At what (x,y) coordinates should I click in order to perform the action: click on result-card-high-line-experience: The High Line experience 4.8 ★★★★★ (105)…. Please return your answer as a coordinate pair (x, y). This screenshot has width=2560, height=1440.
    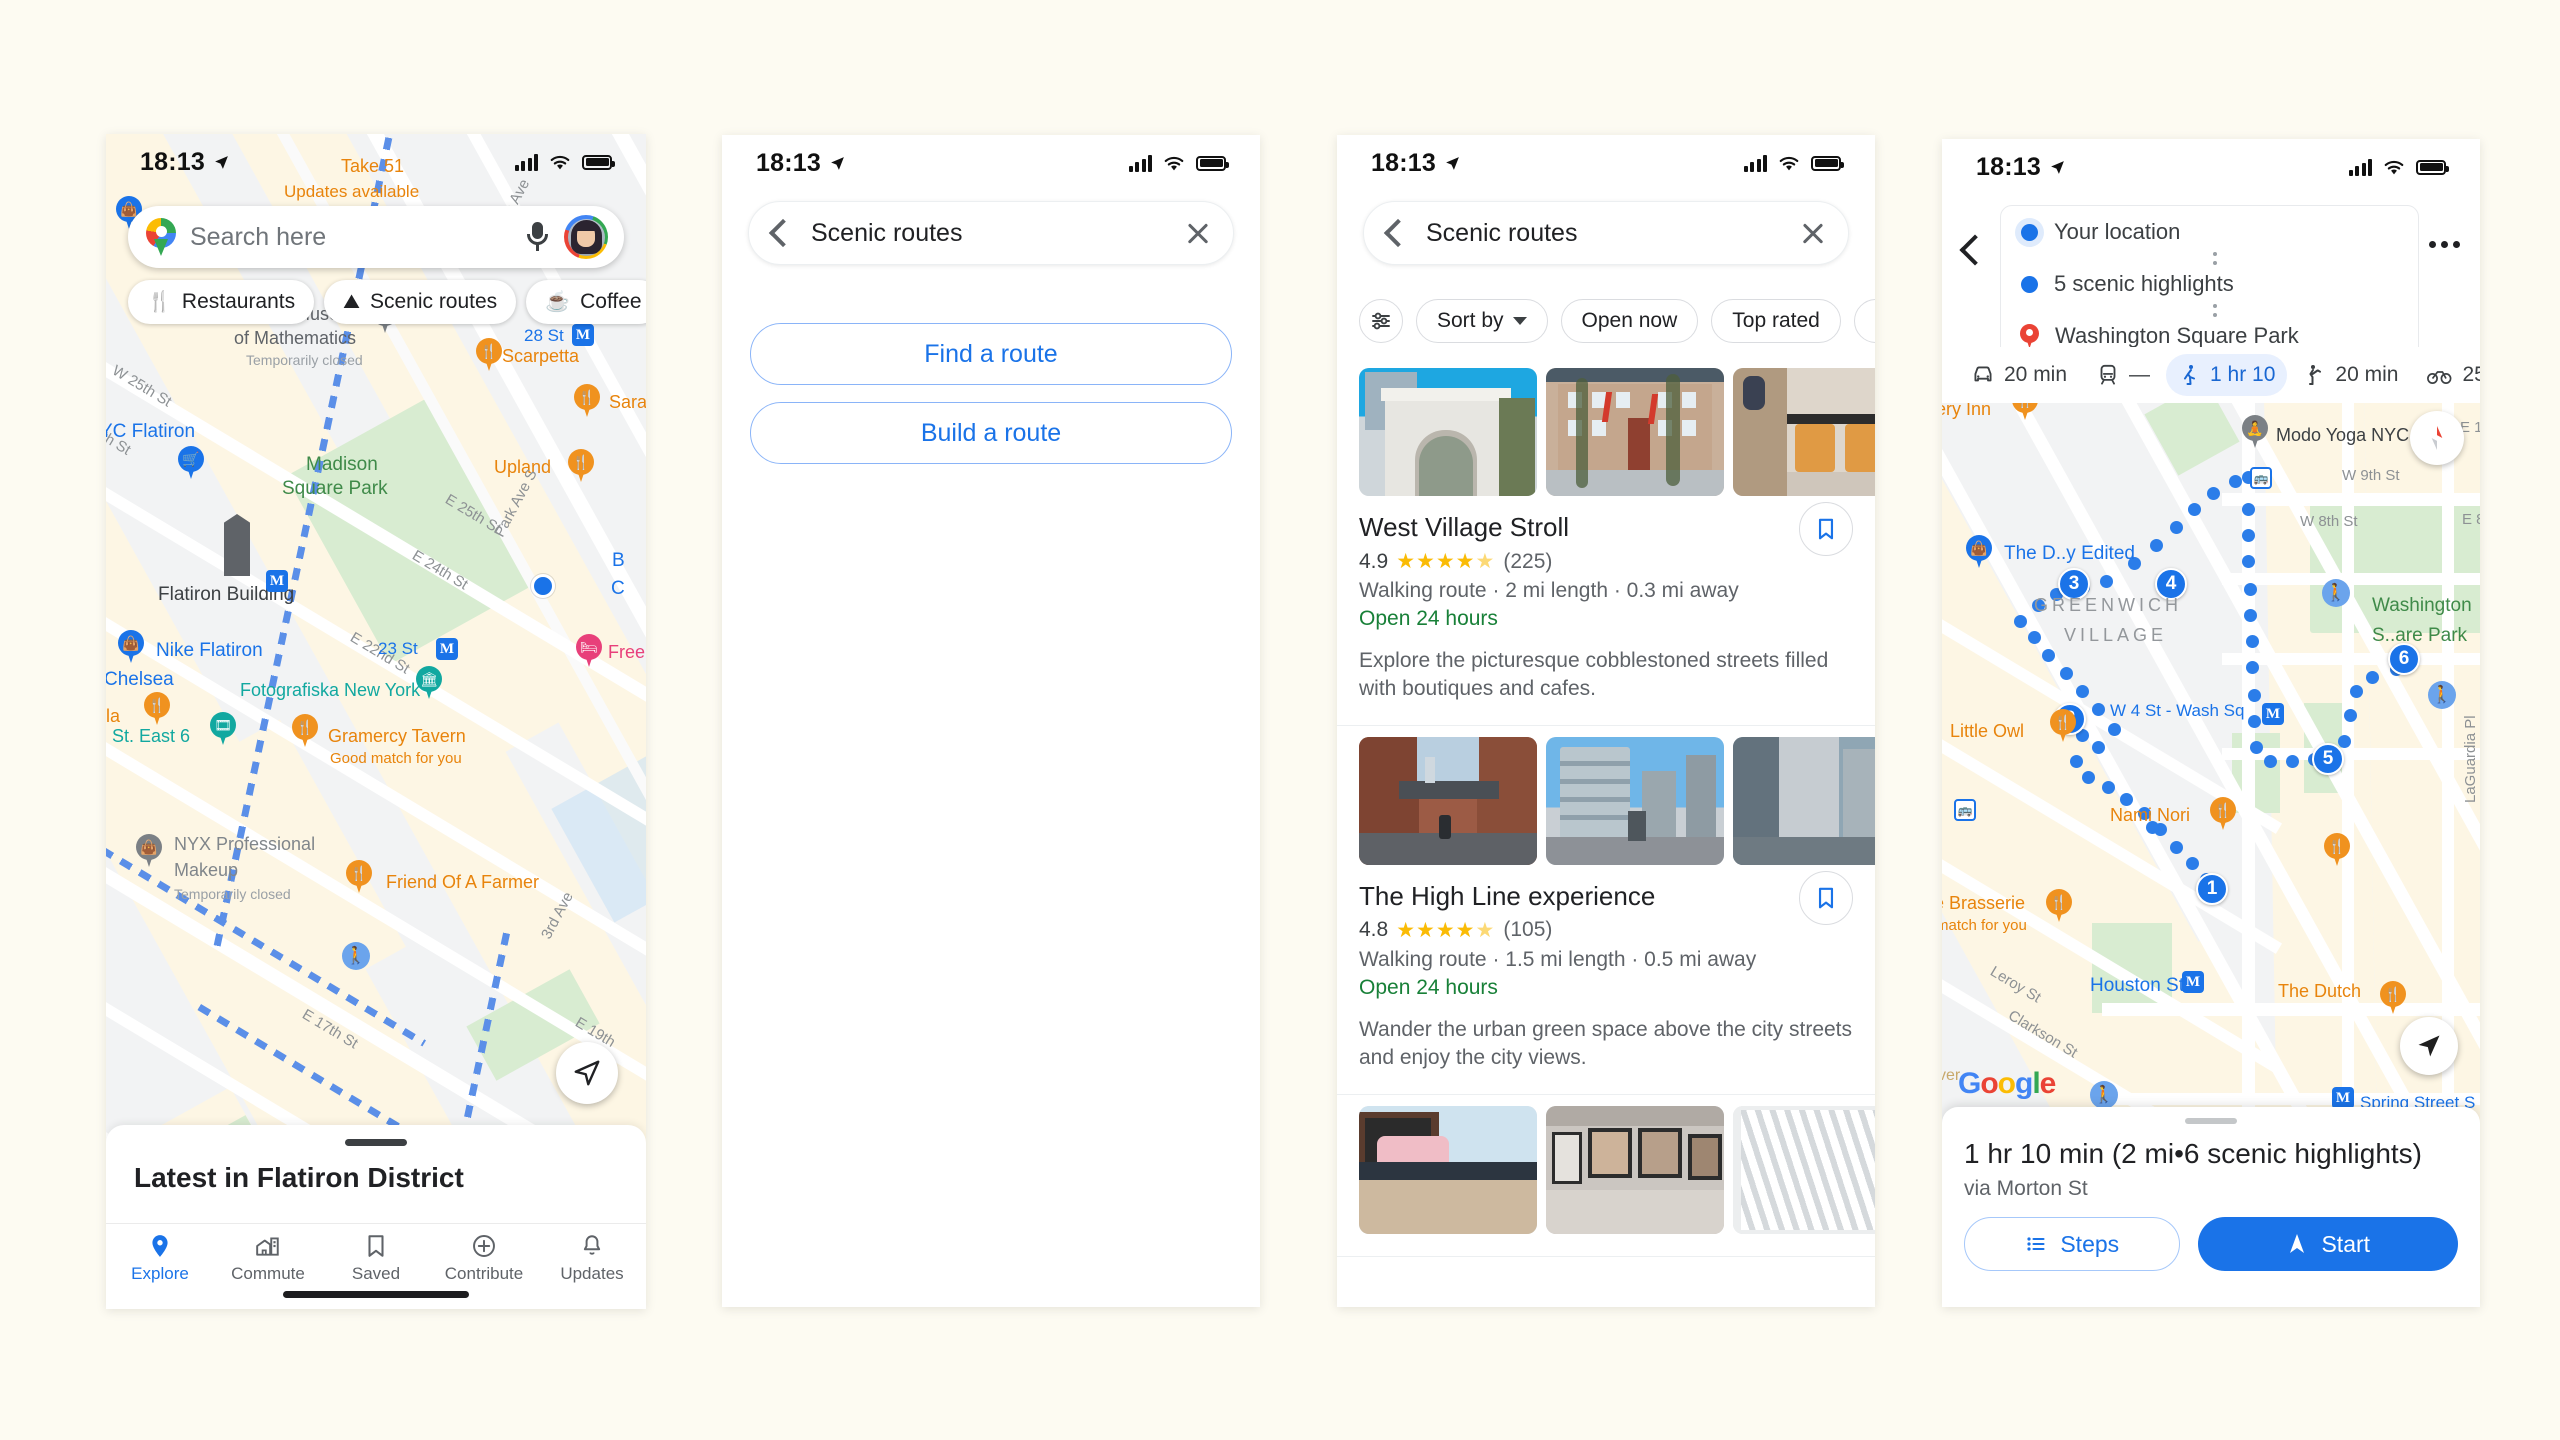
    Looking at the image, I should click on (1606, 910).